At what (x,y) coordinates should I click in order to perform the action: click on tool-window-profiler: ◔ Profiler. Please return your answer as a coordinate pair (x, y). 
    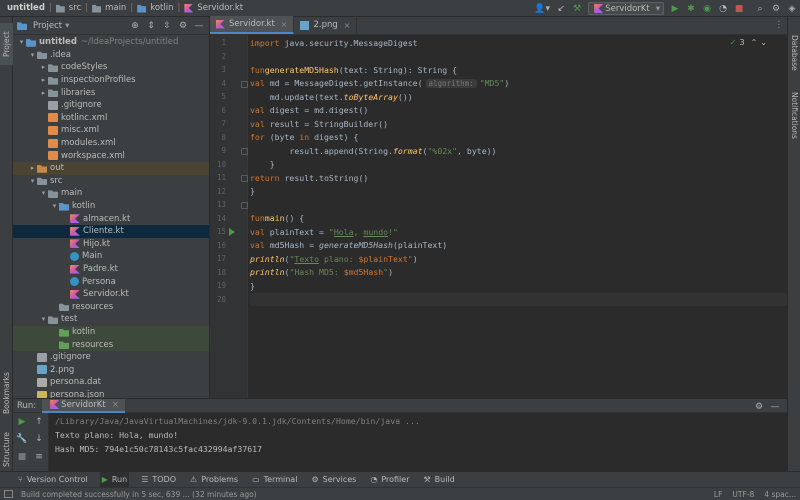
    Looking at the image, I should click on (389, 480).